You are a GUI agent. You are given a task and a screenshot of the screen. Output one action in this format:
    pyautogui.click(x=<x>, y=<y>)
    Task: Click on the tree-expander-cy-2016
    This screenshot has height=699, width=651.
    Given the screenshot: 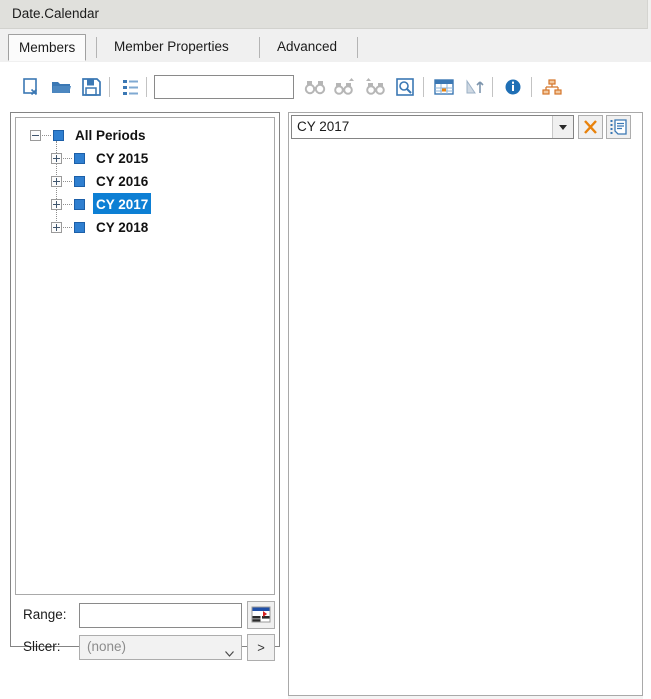 What is the action you would take?
    pyautogui.click(x=56, y=181)
    